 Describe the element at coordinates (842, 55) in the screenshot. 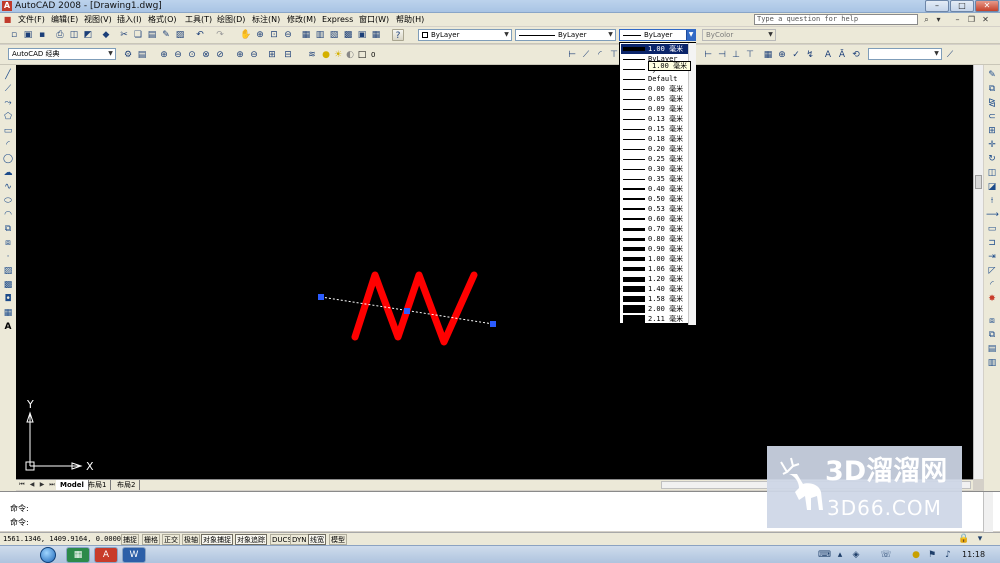

I see `dim-text-edit-icon: Ā` at that location.